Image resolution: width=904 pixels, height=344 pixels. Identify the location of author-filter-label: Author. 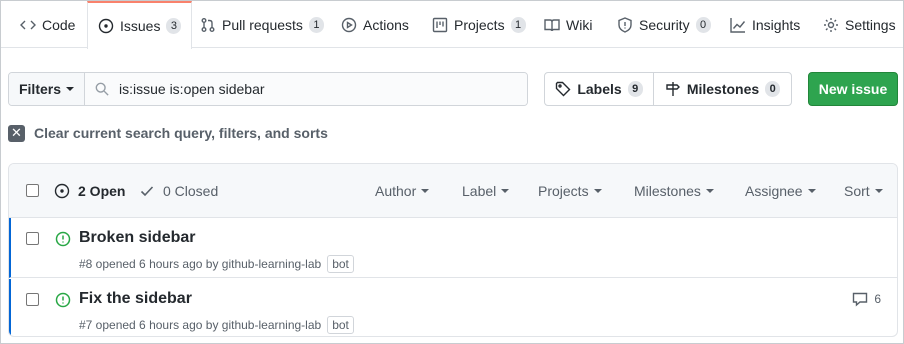
(396, 191).